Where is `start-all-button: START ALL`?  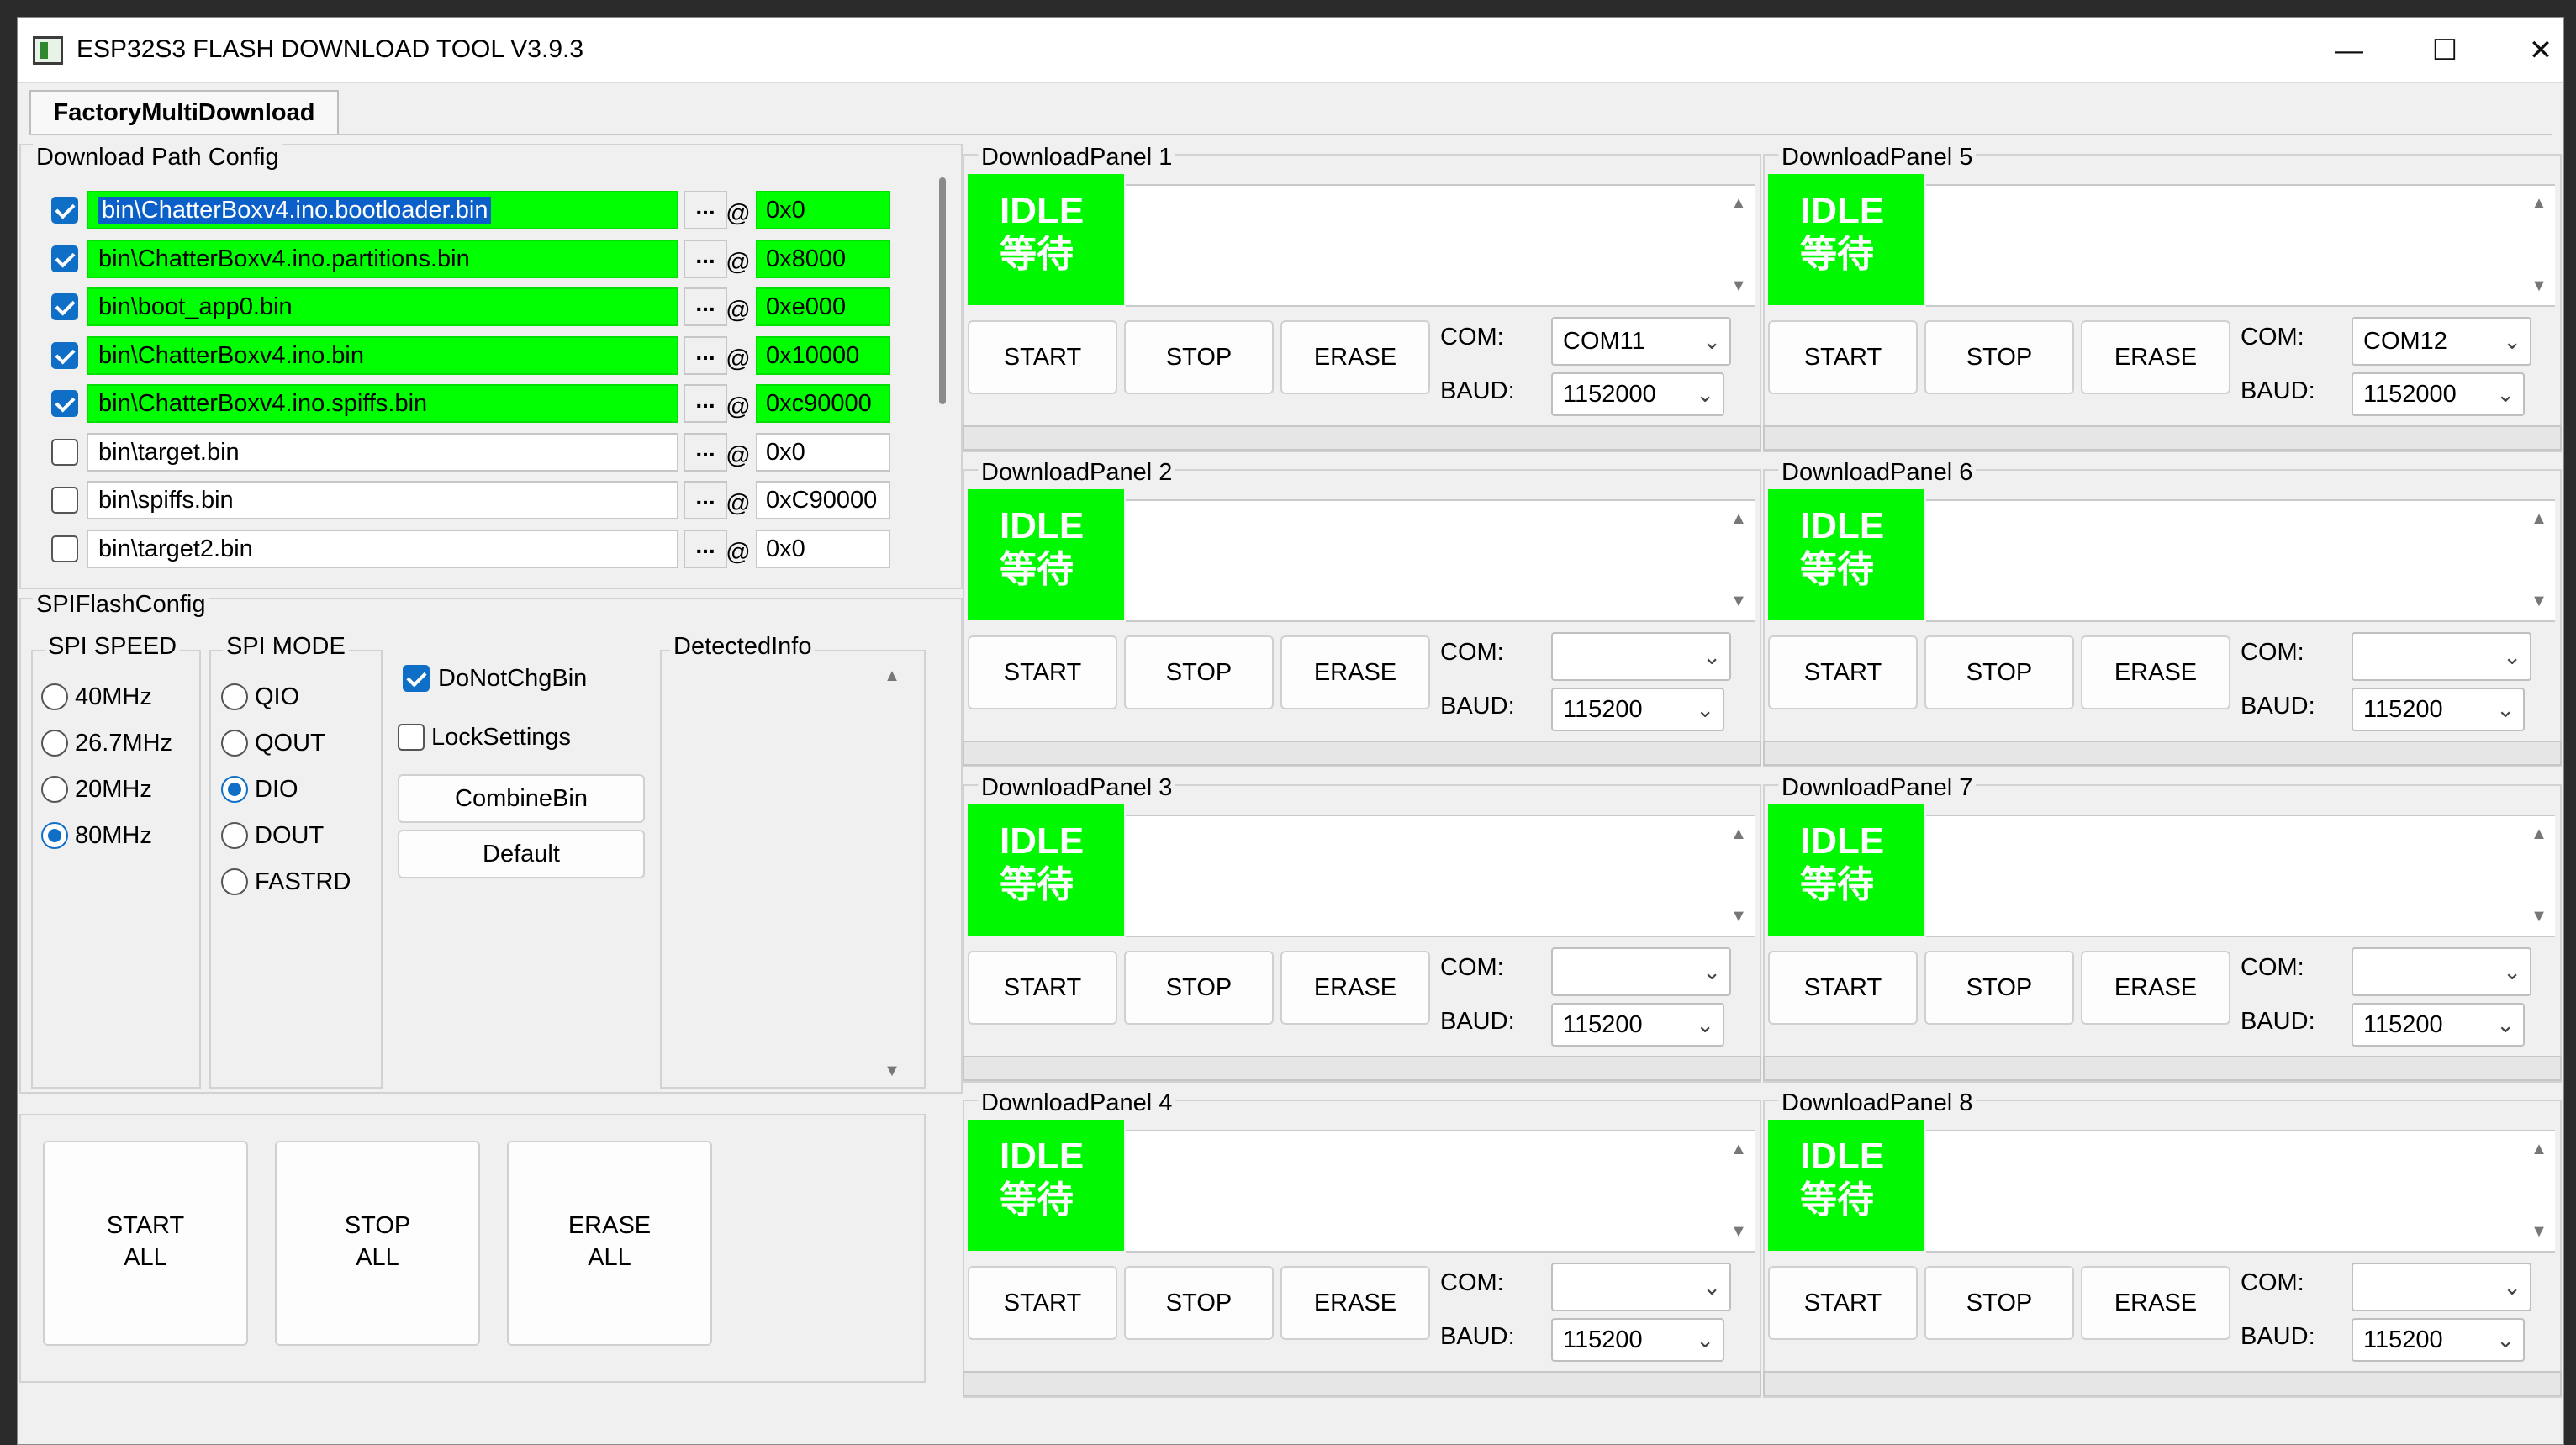
start-all-button: START ALL is located at coordinates (145, 1243).